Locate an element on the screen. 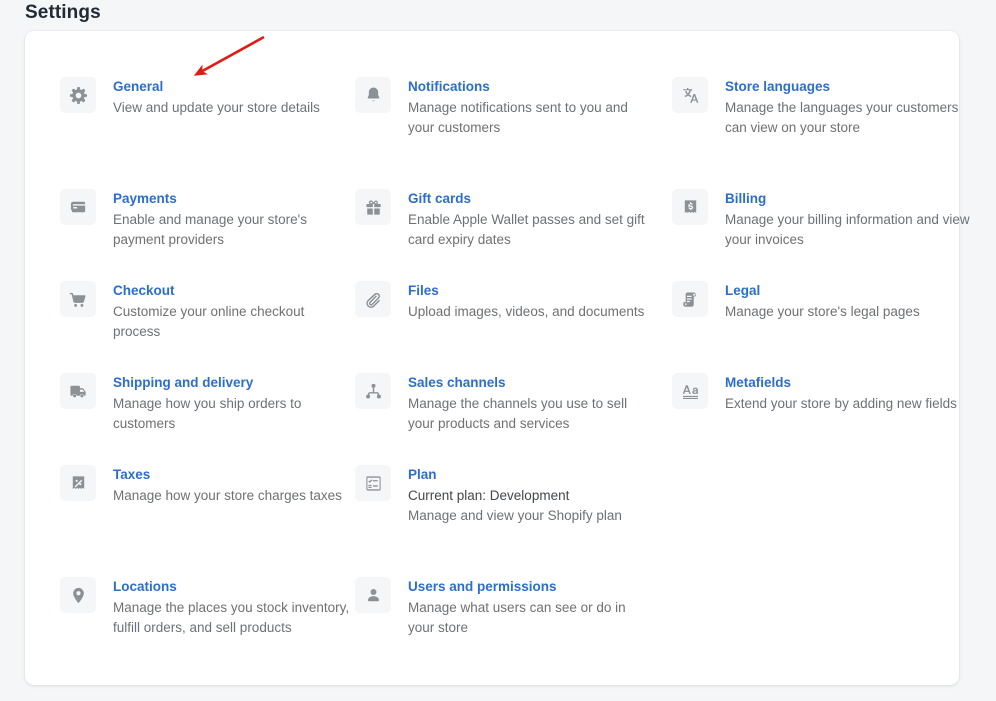  receipt-dollar-icon is located at coordinates (690, 207).